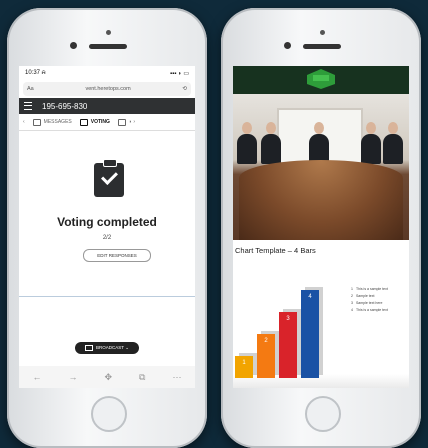 The image size is (428, 448). Describe the element at coordinates (321, 200) in the screenshot. I see `conference-table` at that location.